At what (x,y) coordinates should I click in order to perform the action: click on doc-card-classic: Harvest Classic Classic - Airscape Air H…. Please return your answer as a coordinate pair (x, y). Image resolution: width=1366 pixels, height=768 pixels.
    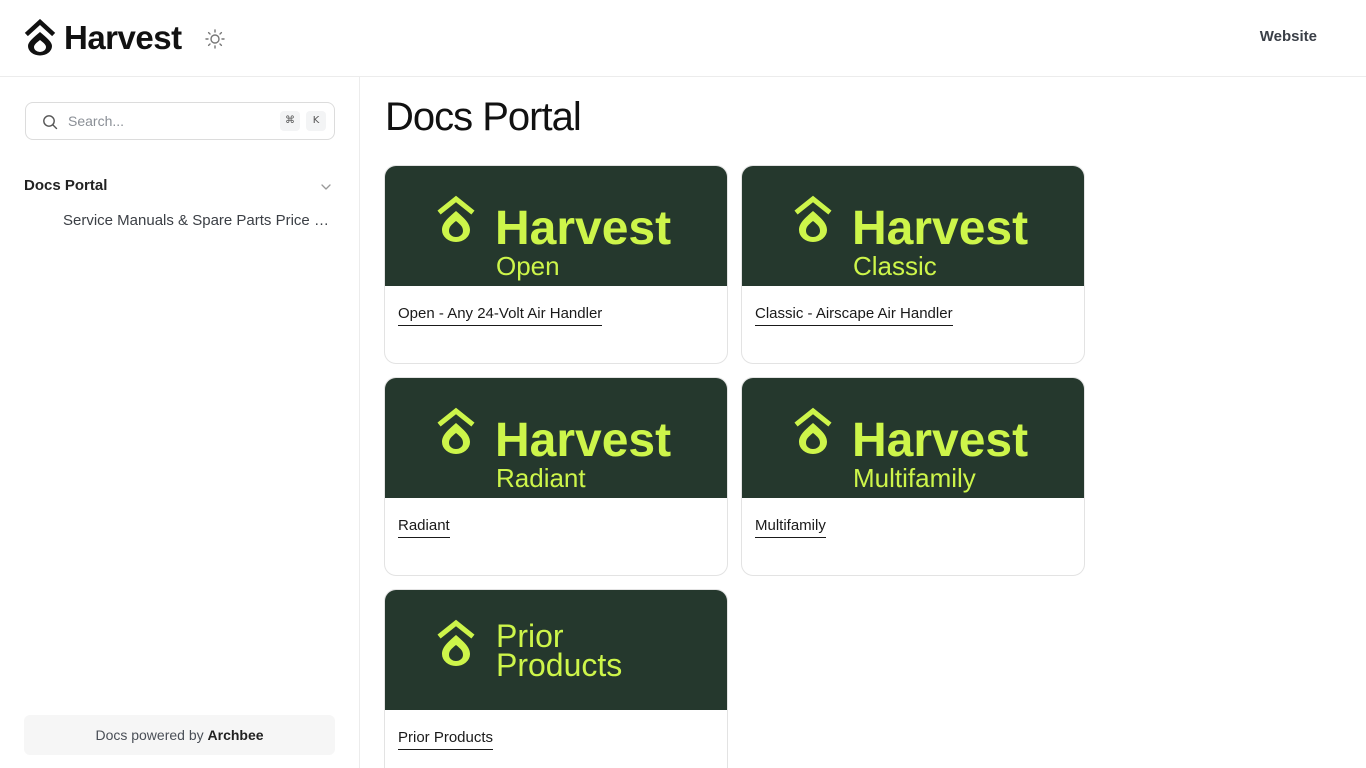
    Looking at the image, I should click on (913, 264).